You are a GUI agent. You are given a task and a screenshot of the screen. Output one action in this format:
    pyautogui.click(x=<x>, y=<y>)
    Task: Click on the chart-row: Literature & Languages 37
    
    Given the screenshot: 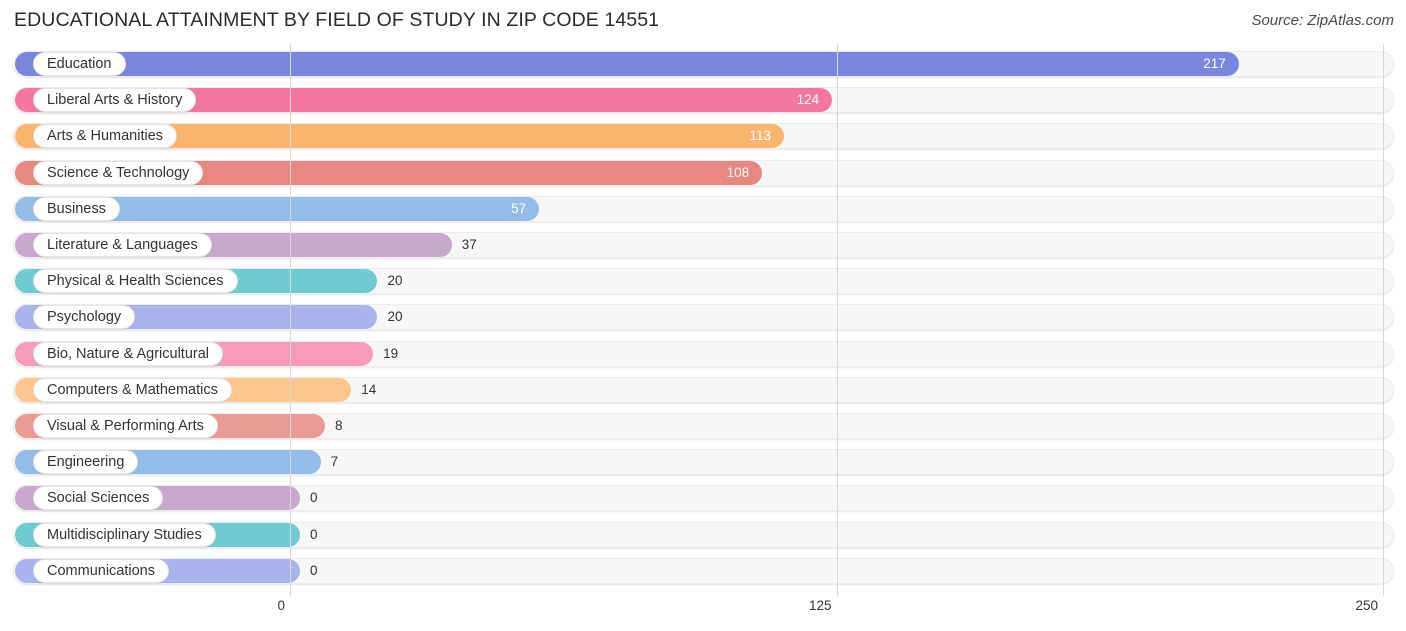 What is the action you would take?
    pyautogui.click(x=703, y=245)
    